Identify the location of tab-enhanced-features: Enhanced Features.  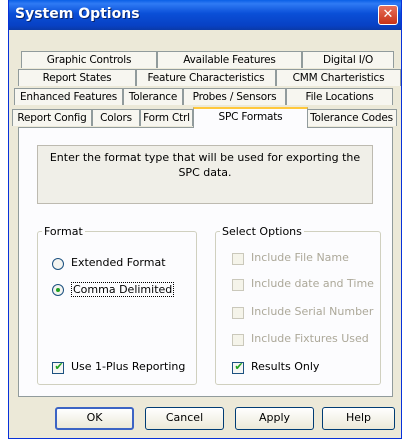
(68, 96).